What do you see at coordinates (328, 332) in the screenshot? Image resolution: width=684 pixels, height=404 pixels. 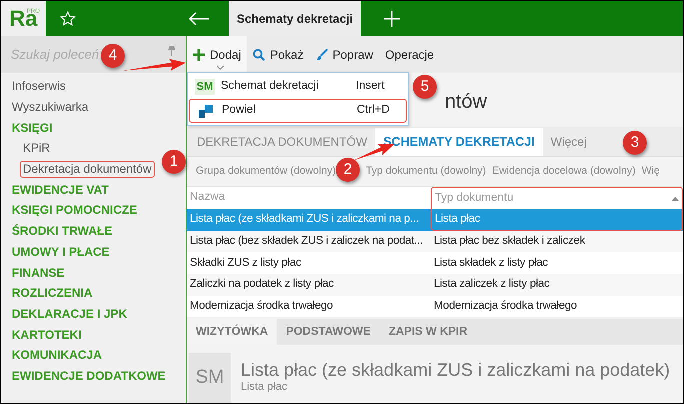 I see `tab: PODSTAWOWE` at bounding box center [328, 332].